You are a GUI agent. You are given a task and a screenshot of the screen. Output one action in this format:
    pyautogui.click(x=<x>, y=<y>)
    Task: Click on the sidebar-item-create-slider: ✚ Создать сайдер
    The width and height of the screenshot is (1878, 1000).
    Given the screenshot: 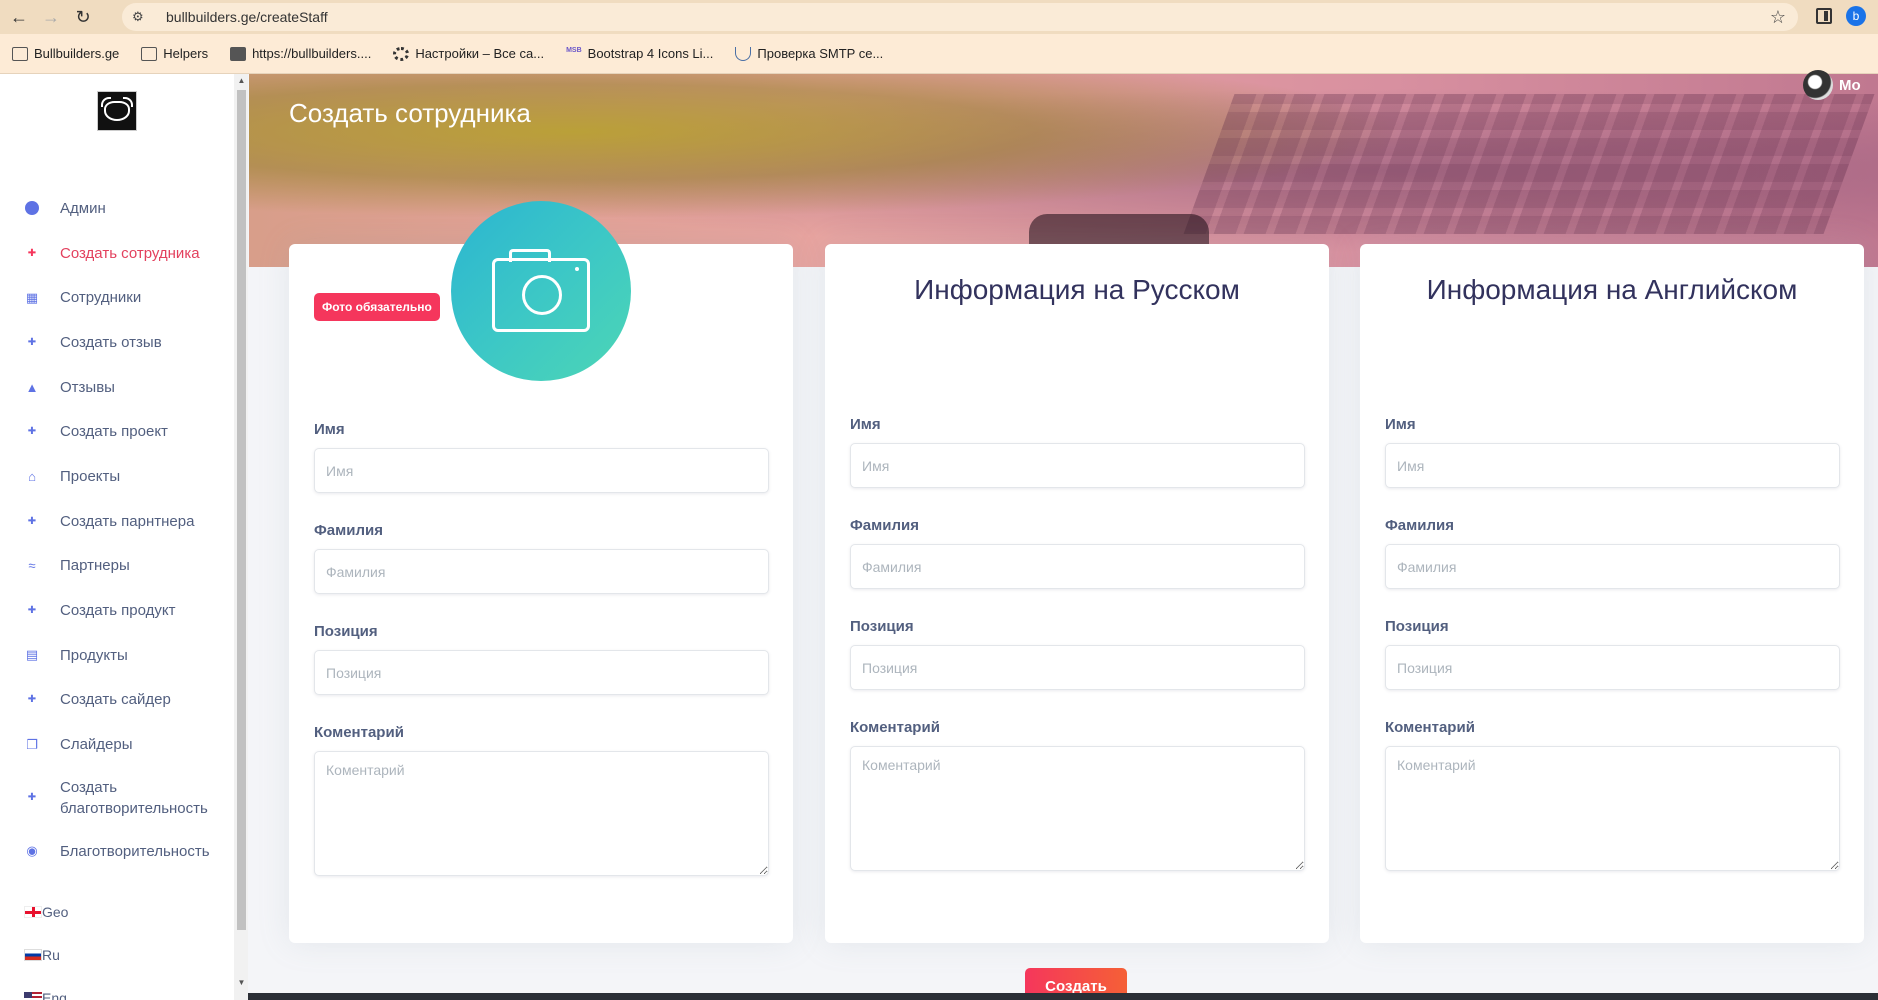 What is the action you would take?
    pyautogui.click(x=116, y=700)
    